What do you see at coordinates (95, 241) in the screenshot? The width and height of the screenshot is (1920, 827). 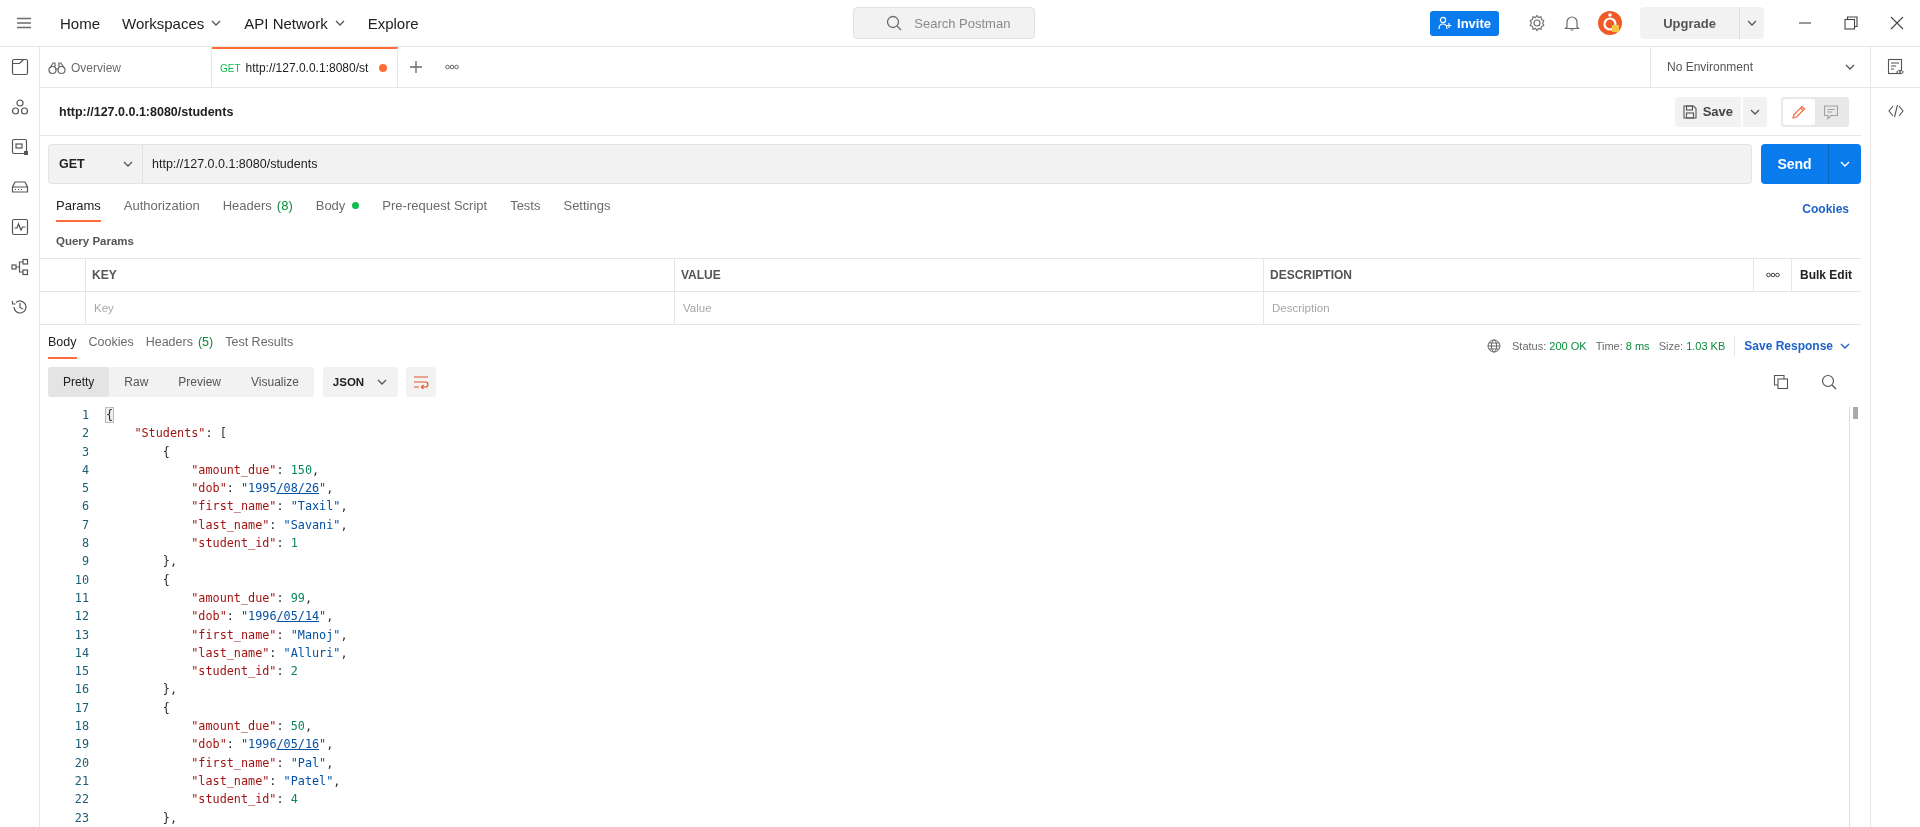 I see `section-title: Query Params` at bounding box center [95, 241].